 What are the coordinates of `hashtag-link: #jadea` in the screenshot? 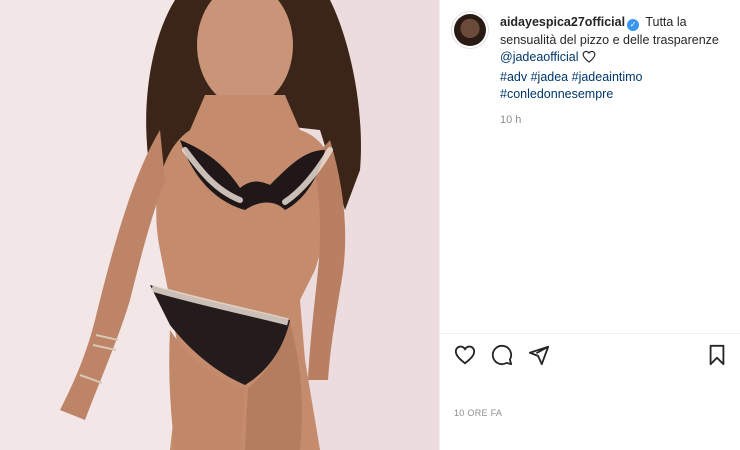 It's located at (550, 77).